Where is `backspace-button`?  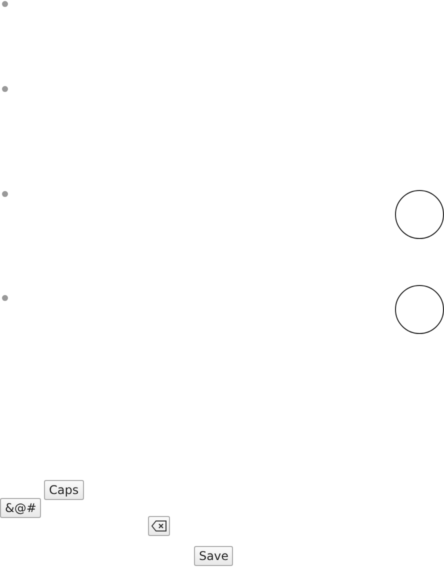
backspace-button is located at coordinates (159, 526).